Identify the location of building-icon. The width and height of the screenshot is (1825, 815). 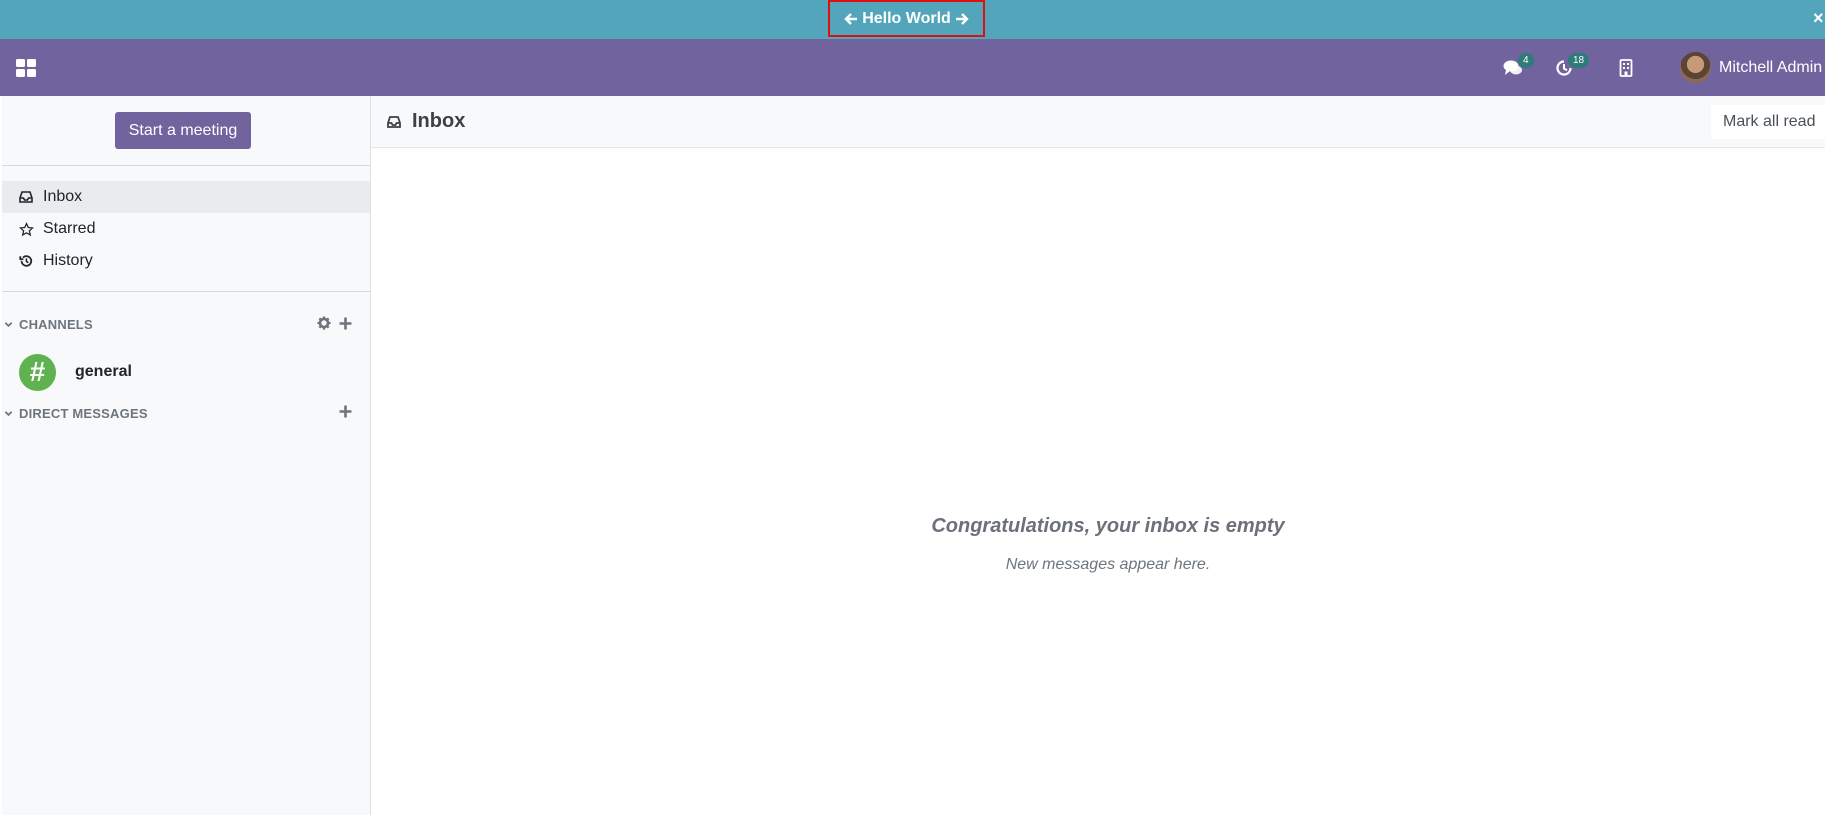
(1626, 67).